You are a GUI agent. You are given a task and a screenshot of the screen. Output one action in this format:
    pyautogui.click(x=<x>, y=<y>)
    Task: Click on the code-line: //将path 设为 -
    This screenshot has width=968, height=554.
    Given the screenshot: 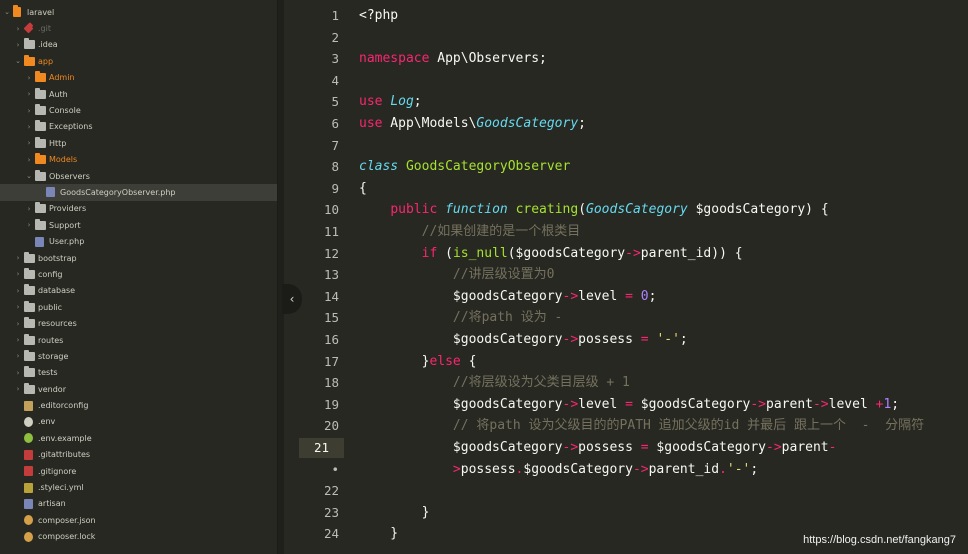 What is the action you would take?
    pyautogui.click(x=460, y=318)
    